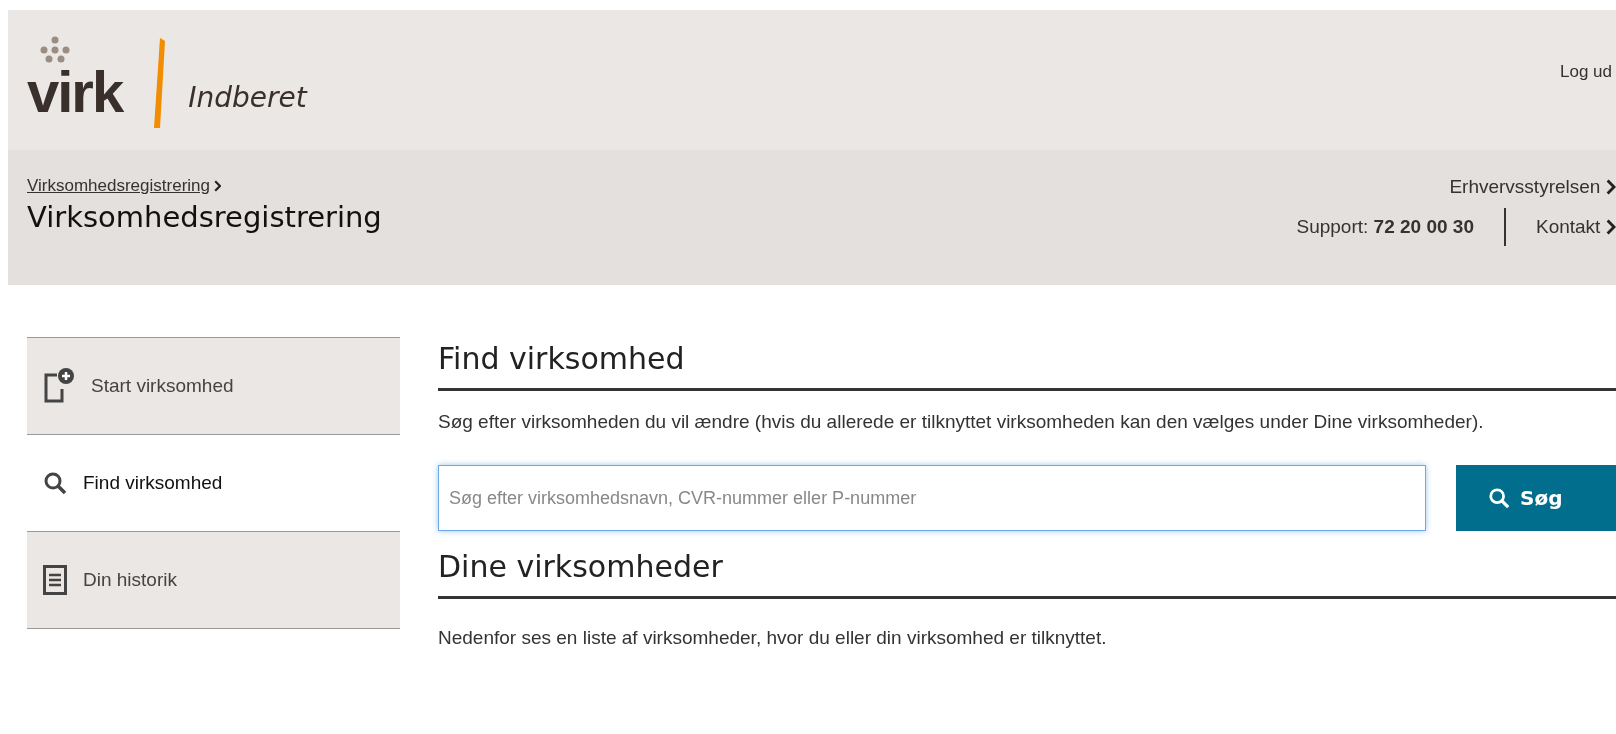 This screenshot has width=1616, height=734. I want to click on sidebar-item: Start virksomhed, so click(213, 386).